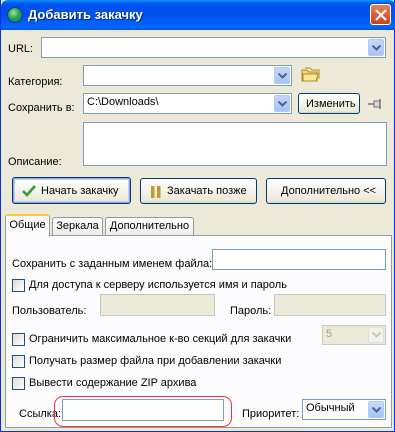 The image size is (395, 432). What do you see at coordinates (235, 144) in the screenshot?
I see `description-textarea` at bounding box center [235, 144].